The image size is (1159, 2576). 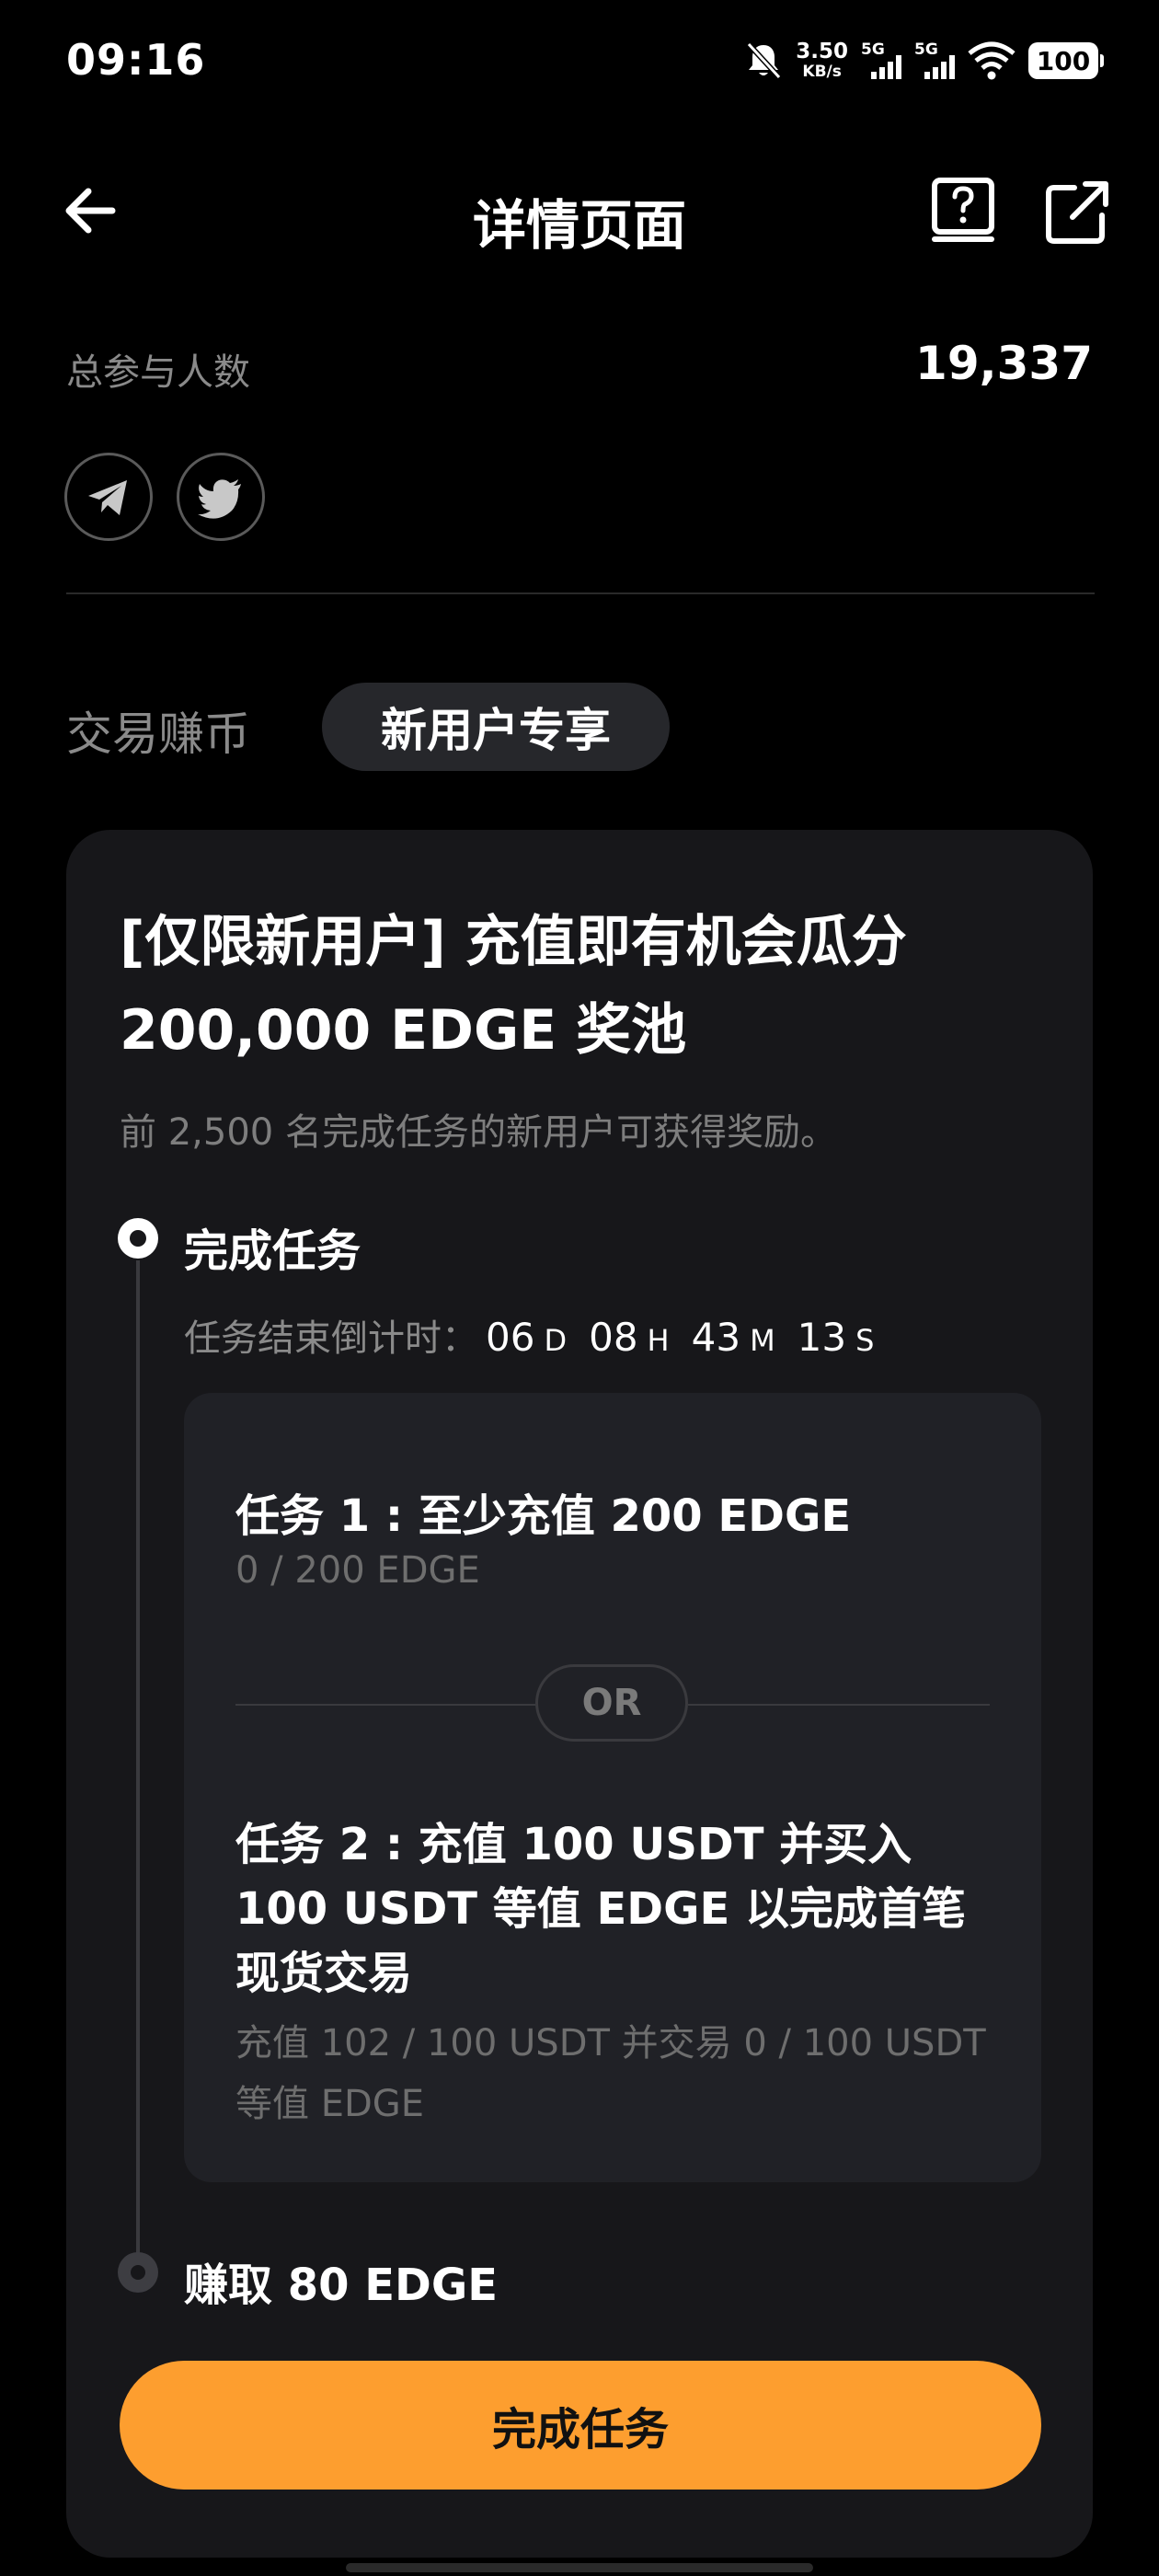 What do you see at coordinates (510, 1337) in the screenshot?
I see `countdown-days: 06` at bounding box center [510, 1337].